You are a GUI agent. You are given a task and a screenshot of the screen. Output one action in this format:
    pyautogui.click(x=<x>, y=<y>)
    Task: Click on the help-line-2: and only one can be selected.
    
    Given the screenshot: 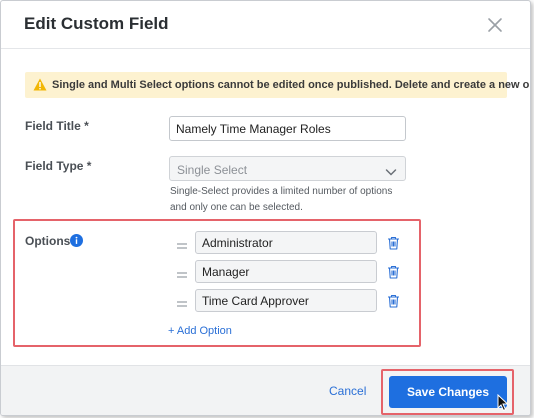 What is the action you would take?
    pyautogui.click(x=236, y=207)
    